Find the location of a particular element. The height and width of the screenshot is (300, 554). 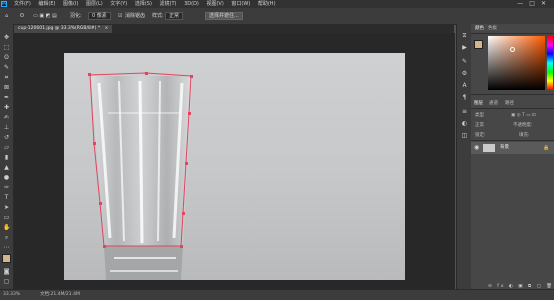

selection-mode-icons: ▭ ▣ ◩ ▤ is located at coordinates (45, 16).